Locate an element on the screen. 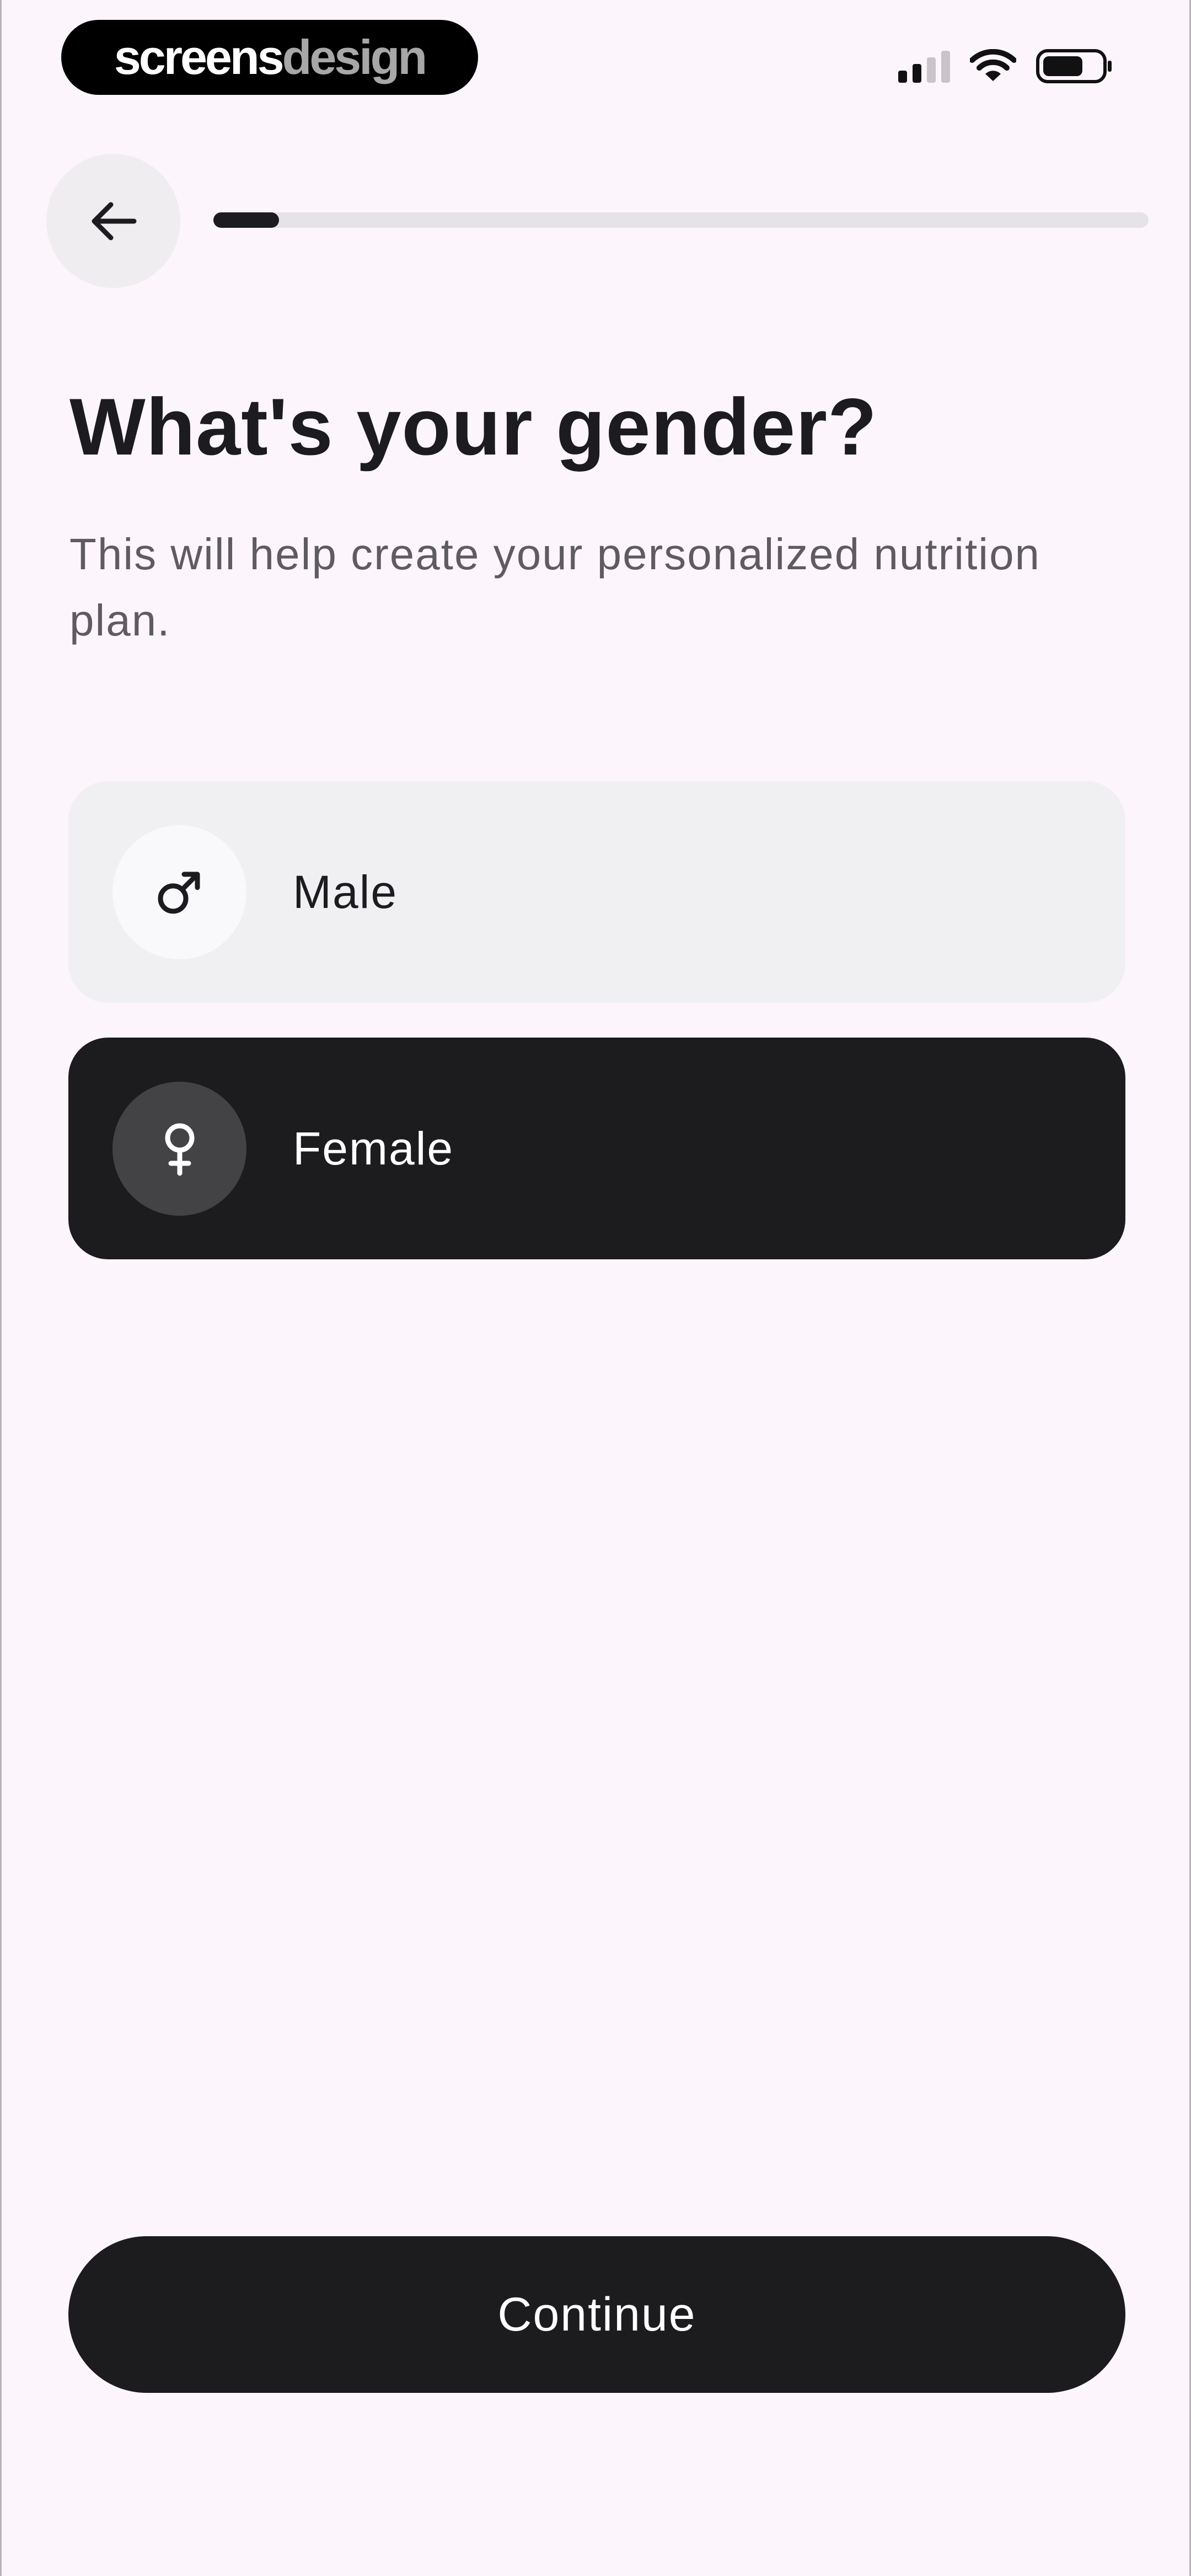 This screenshot has height=2576, width=1191. status-icons is located at coordinates (1006, 66).